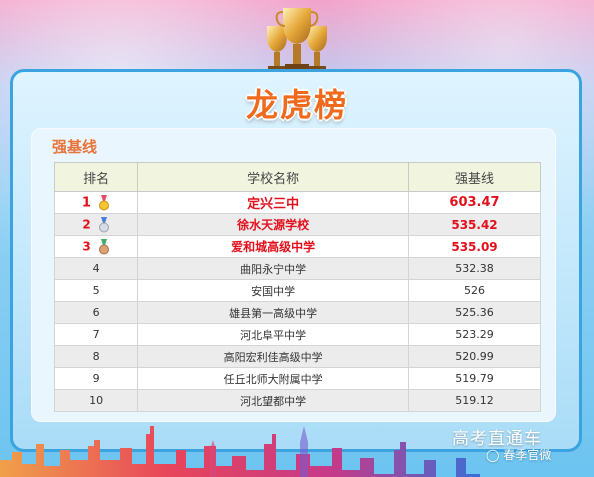 Image resolution: width=594 pixels, height=477 pixels. What do you see at coordinates (96, 177) in the screenshot?
I see `header-rank: 排名` at bounding box center [96, 177].